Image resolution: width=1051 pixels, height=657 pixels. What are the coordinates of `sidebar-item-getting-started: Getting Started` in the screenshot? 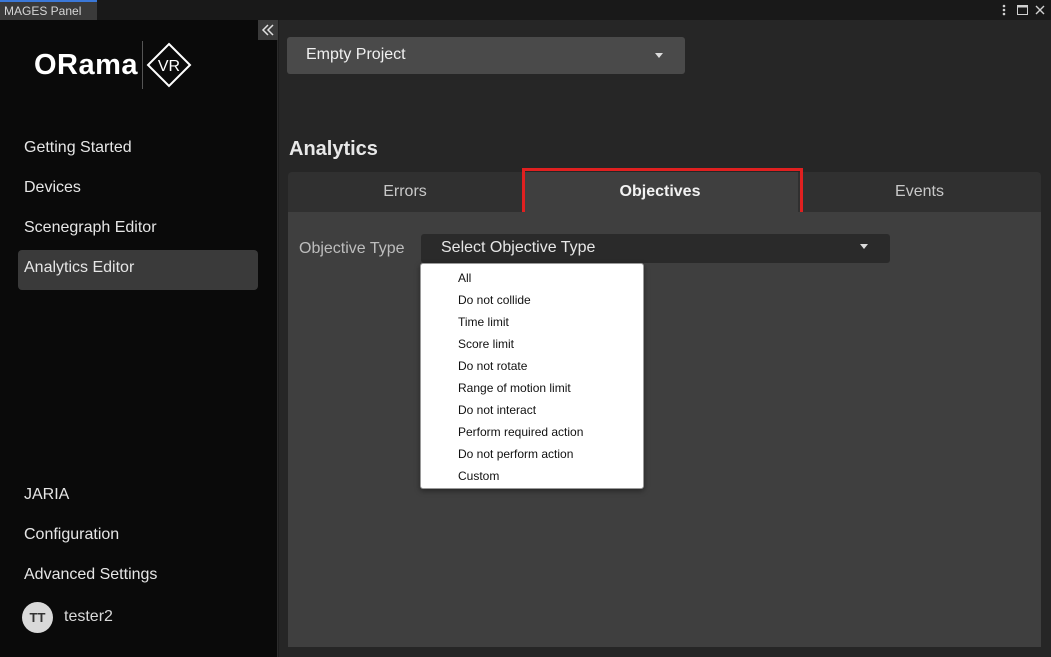 It's located at (138, 150).